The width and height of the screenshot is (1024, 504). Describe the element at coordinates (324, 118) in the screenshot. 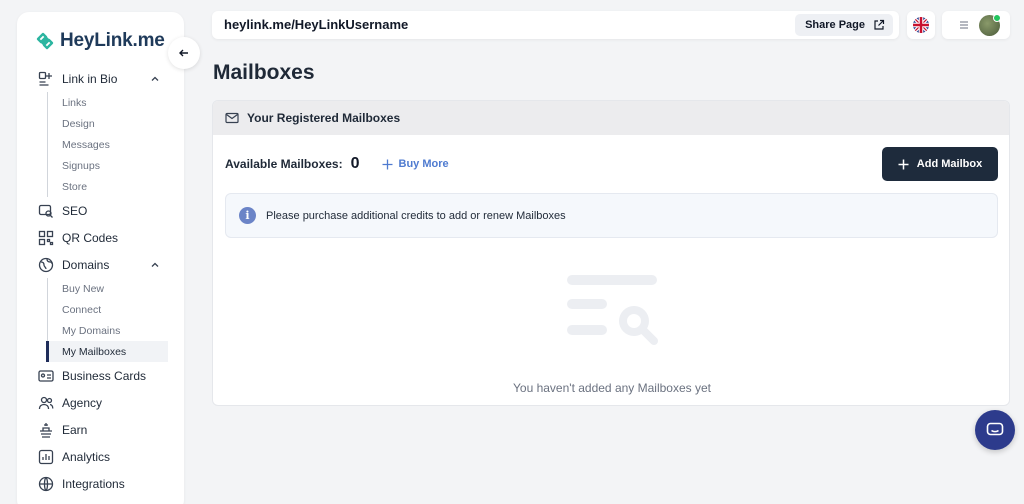

I see `card-title: Your Registered Mailboxes` at that location.